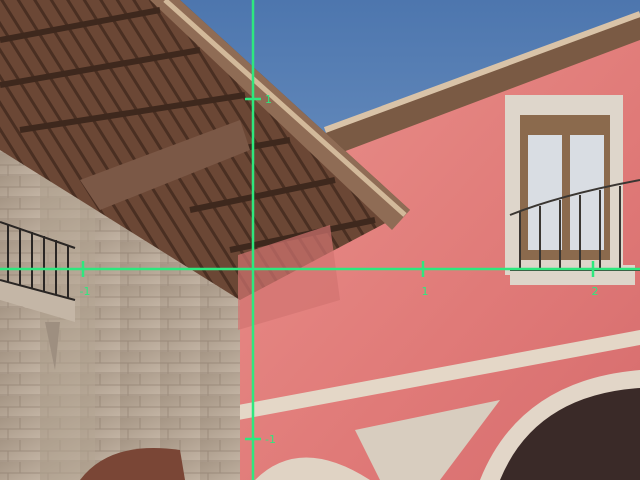  I want to click on x-tick-label: 1, so click(425, 291).